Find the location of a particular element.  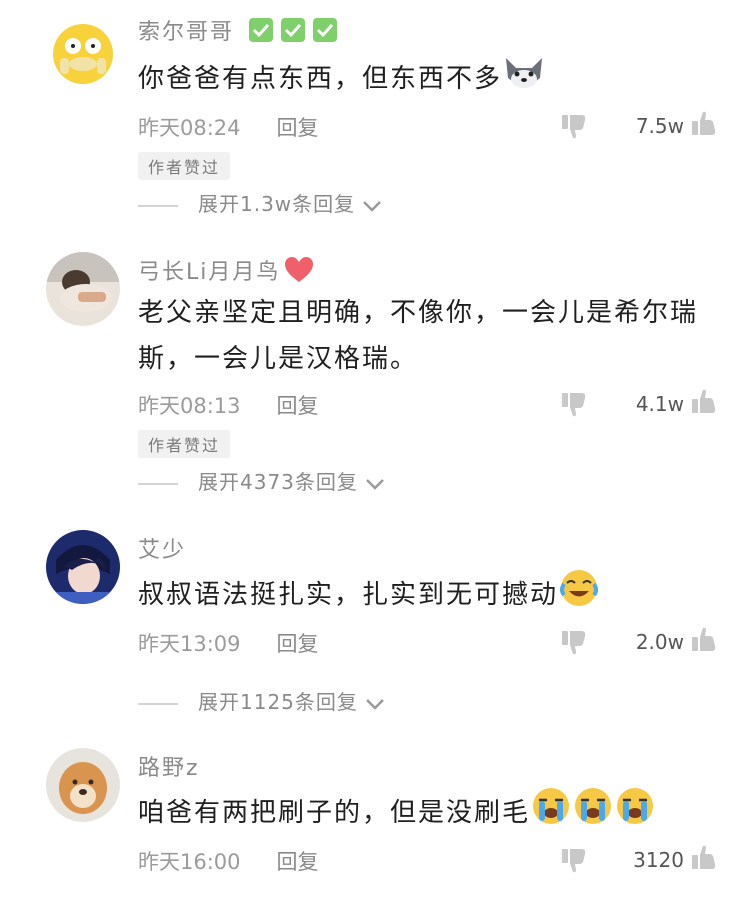

expand-replies-label: 展开4373条回复 is located at coordinates (278, 482).